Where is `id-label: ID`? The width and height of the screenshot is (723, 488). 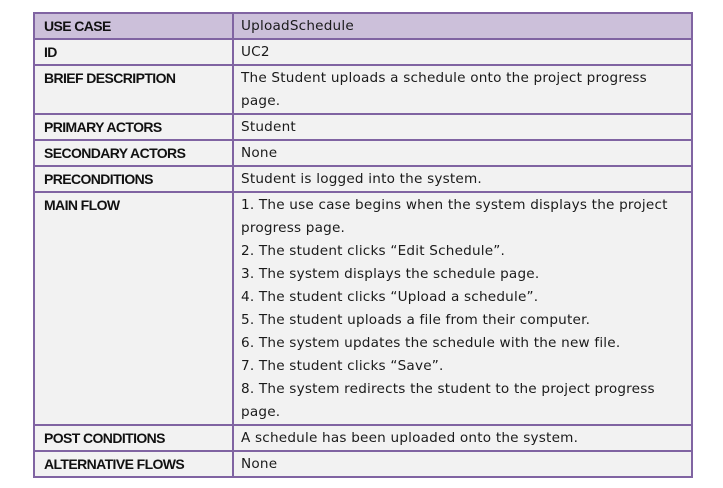
id-label: ID is located at coordinates (133, 52).